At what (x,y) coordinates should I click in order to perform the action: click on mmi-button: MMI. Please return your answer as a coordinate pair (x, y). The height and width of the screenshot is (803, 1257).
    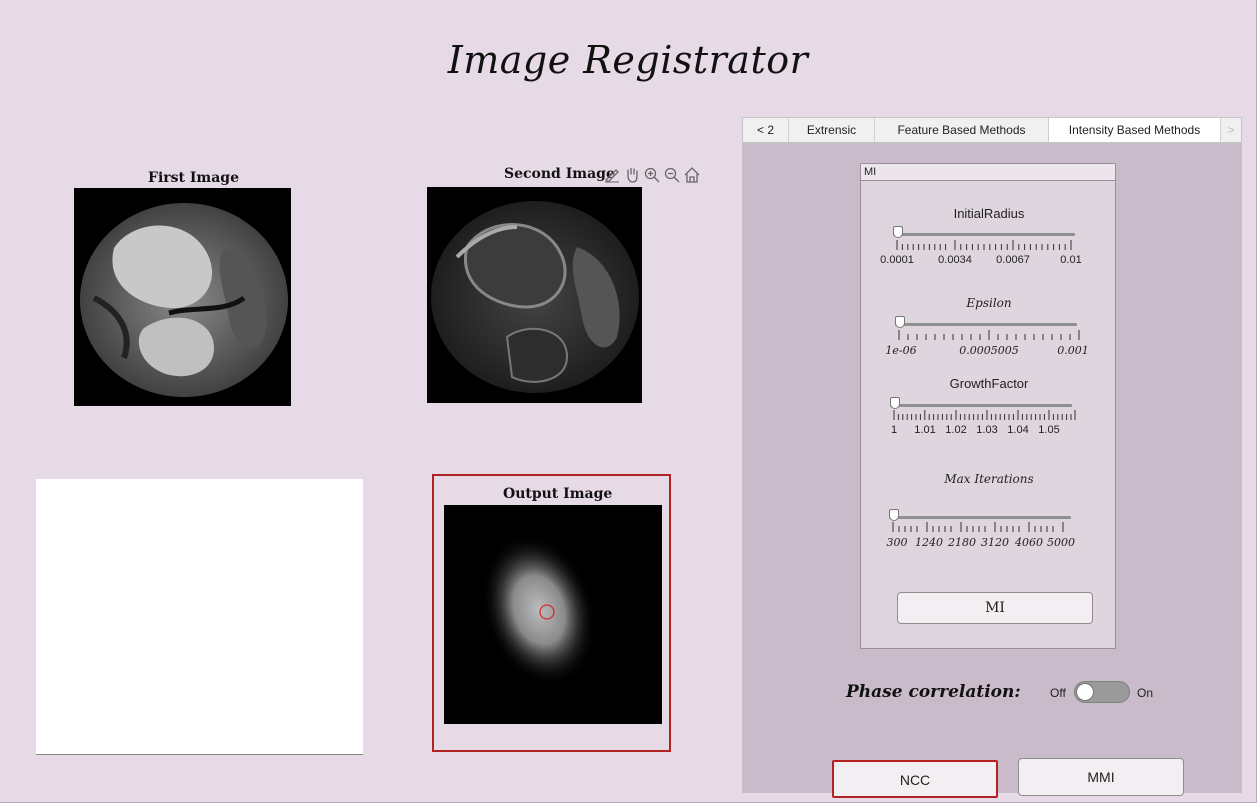
    Looking at the image, I should click on (1101, 777).